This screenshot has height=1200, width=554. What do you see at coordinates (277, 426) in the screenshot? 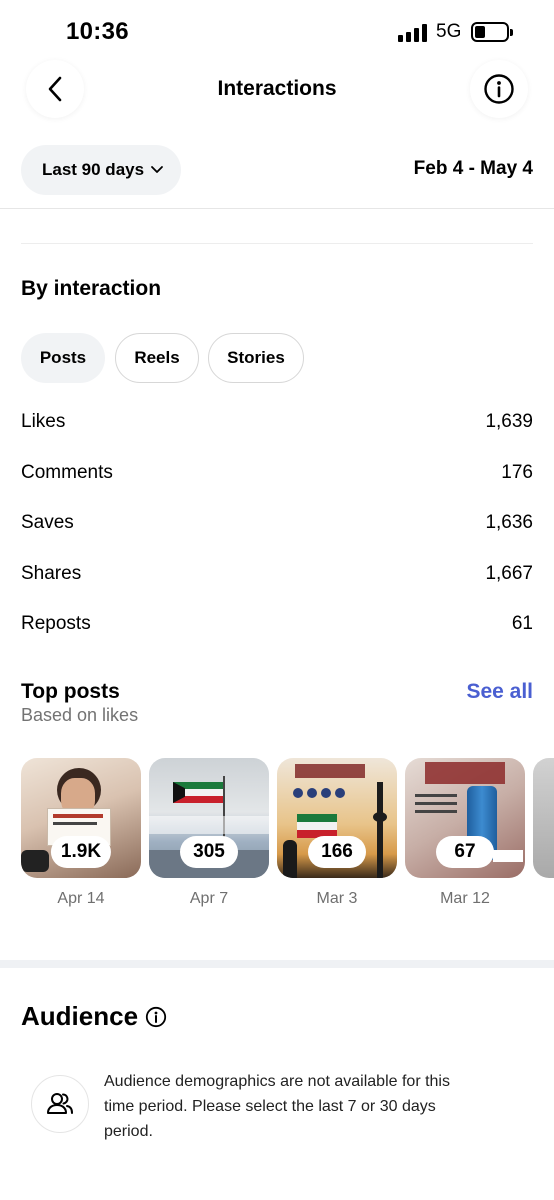
I see `metric-row-likes: Likes 1,639` at bounding box center [277, 426].